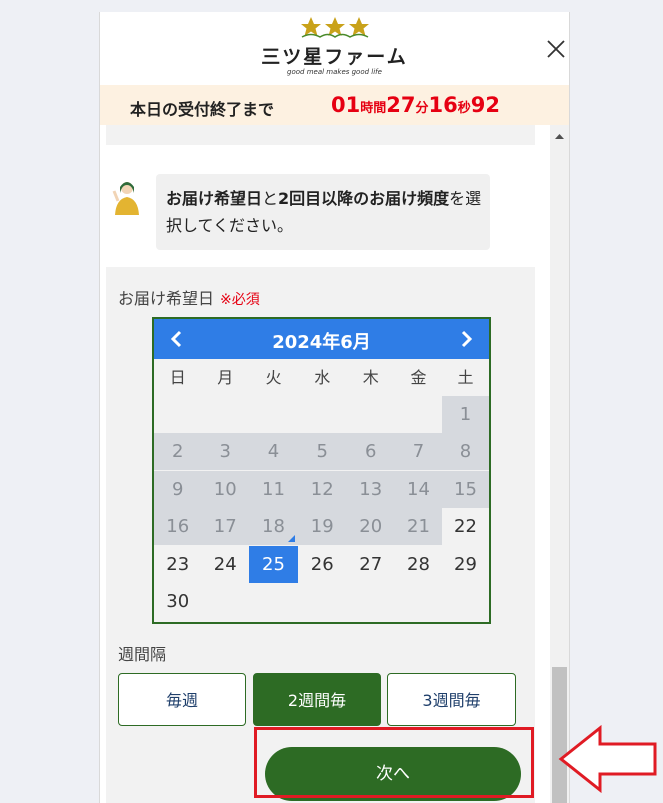  I want to click on calendar-day-27: 27, so click(371, 564).